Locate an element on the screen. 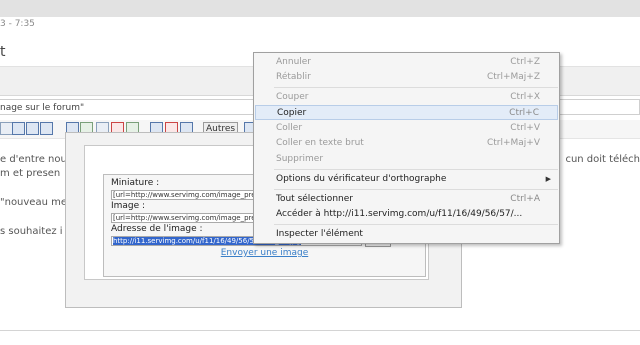  menu-shortcut: Ctrl+Z is located at coordinates (525, 62).